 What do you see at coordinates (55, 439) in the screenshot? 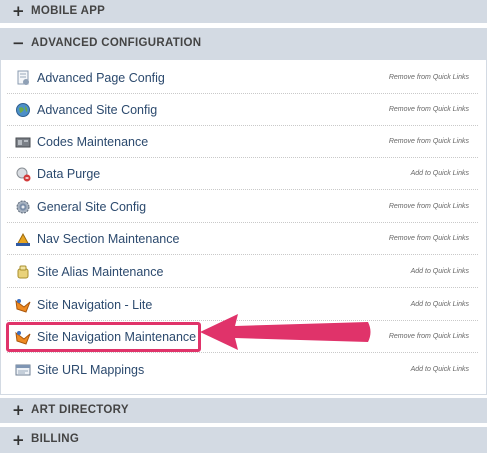
I see `section-title: BILLING` at bounding box center [55, 439].